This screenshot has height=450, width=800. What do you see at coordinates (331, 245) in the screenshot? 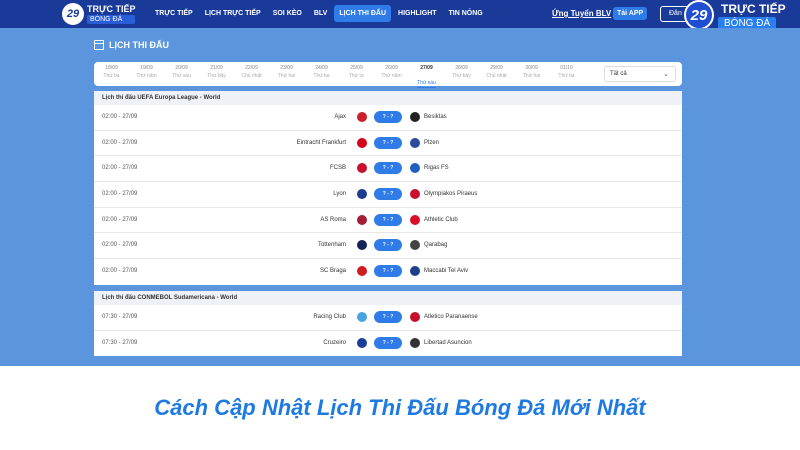
I see `home-team-name: Tottenham` at bounding box center [331, 245].